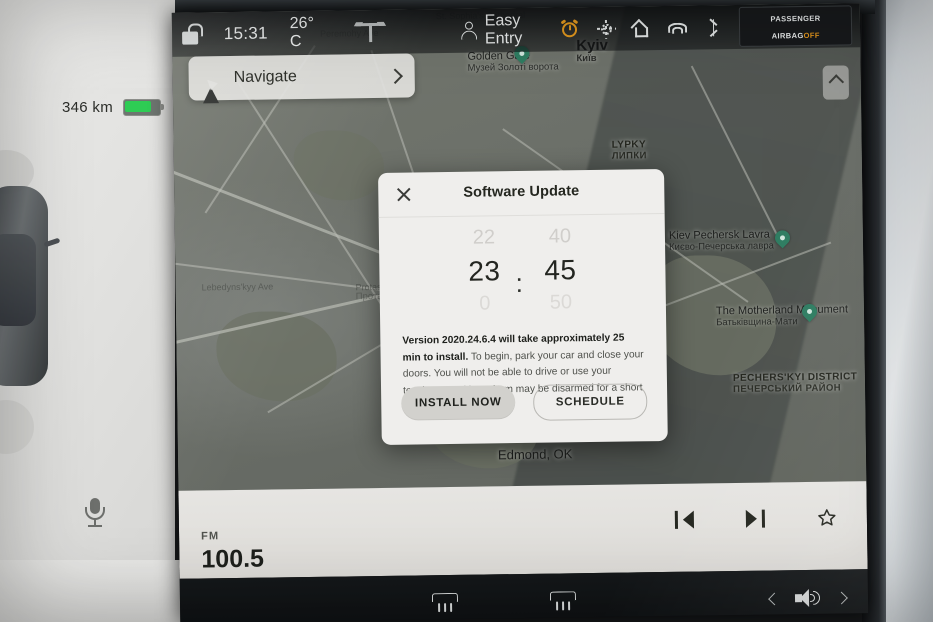 The image size is (933, 622). I want to click on wifi-icon, so click(677, 27).